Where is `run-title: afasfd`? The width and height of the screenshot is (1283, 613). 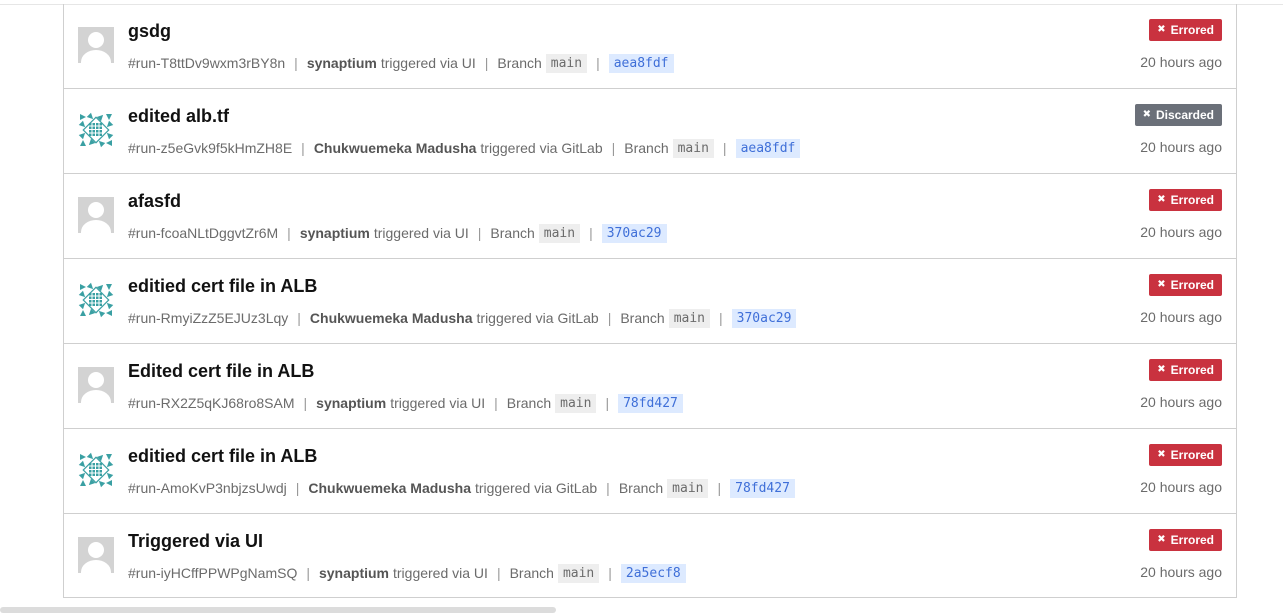 run-title: afasfd is located at coordinates (154, 201).